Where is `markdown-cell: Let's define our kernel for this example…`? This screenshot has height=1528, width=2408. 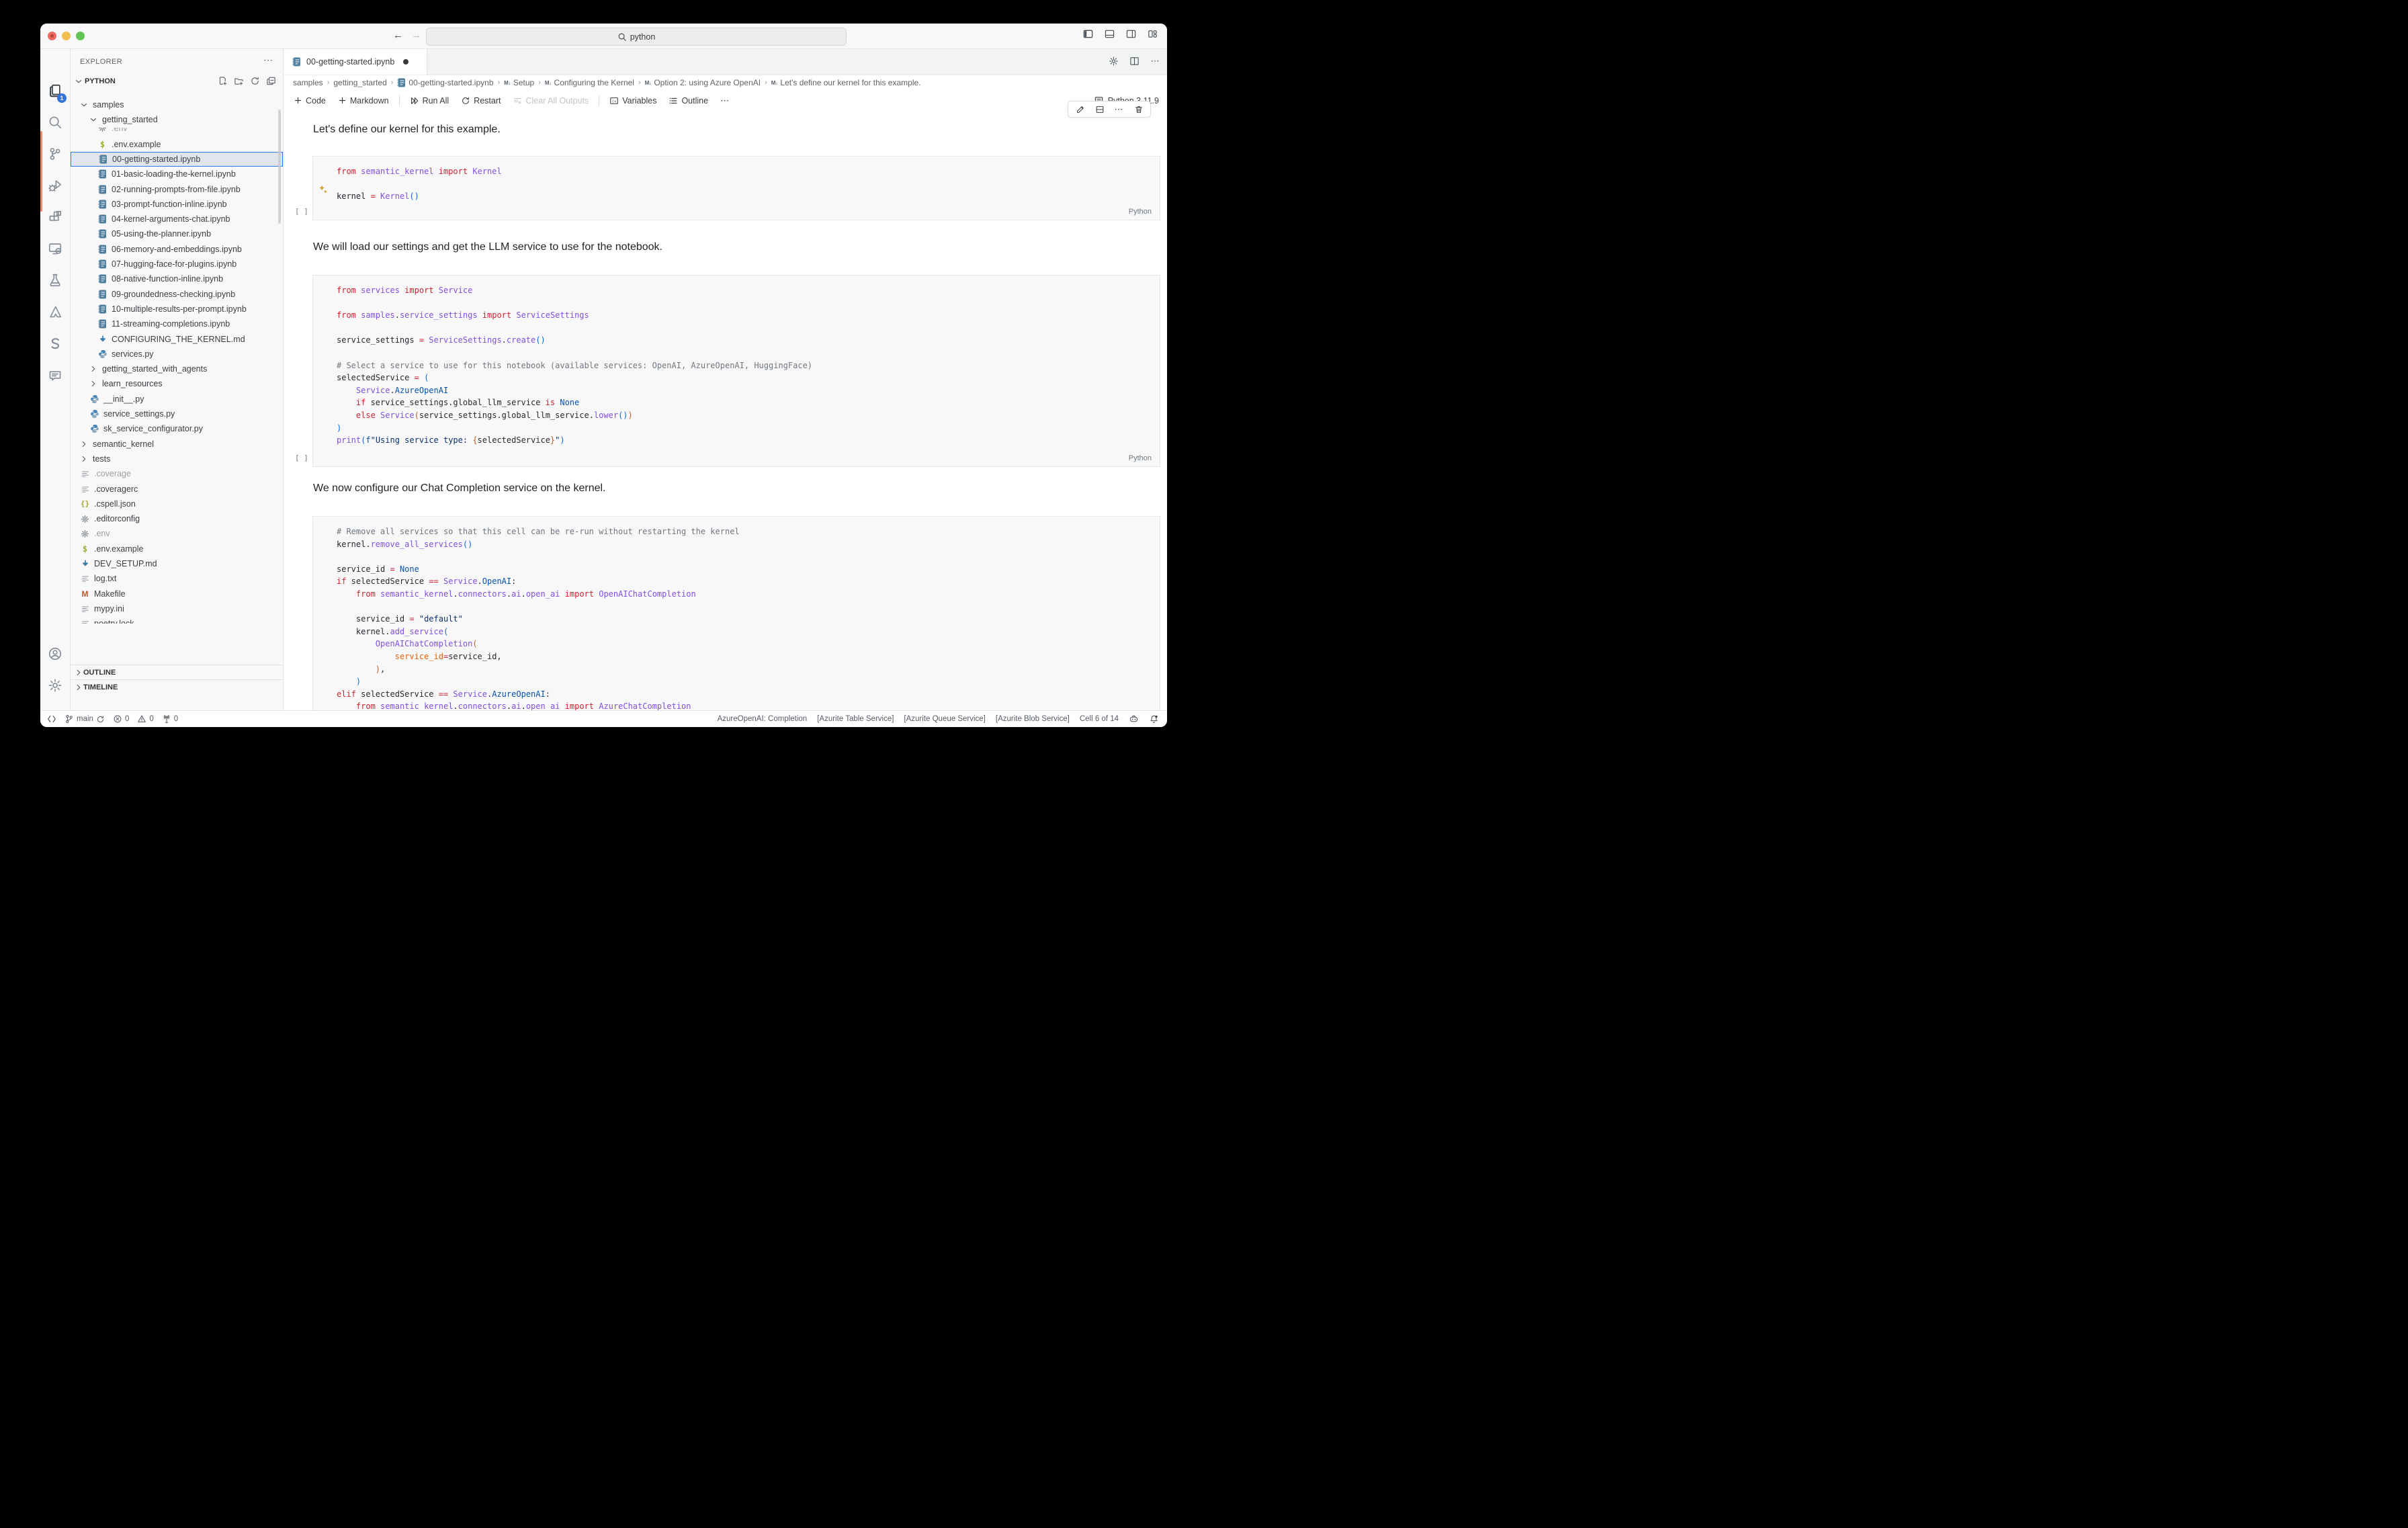 markdown-cell: Let's define our kernel for this example… is located at coordinates (407, 130).